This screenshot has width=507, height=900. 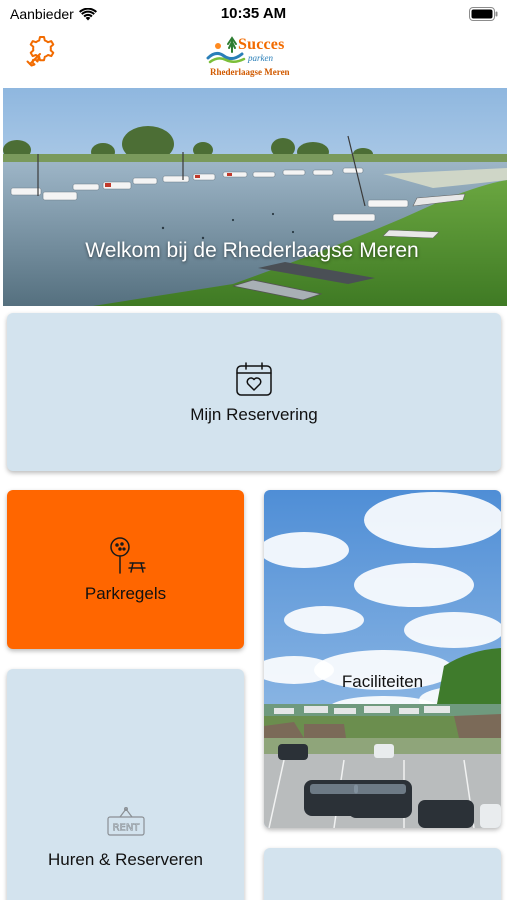 I want to click on battery-icon, so click(x=483, y=14).